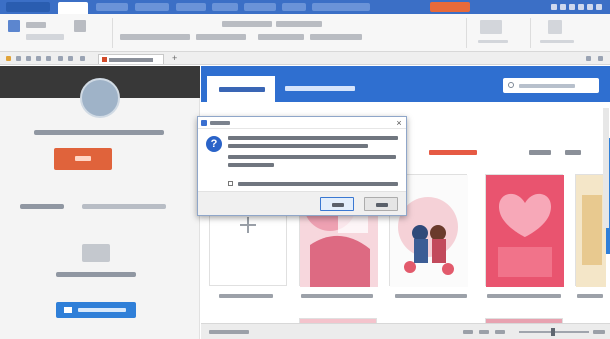  What do you see at coordinates (214, 144) in the screenshot?
I see `question-icon: ?` at bounding box center [214, 144].